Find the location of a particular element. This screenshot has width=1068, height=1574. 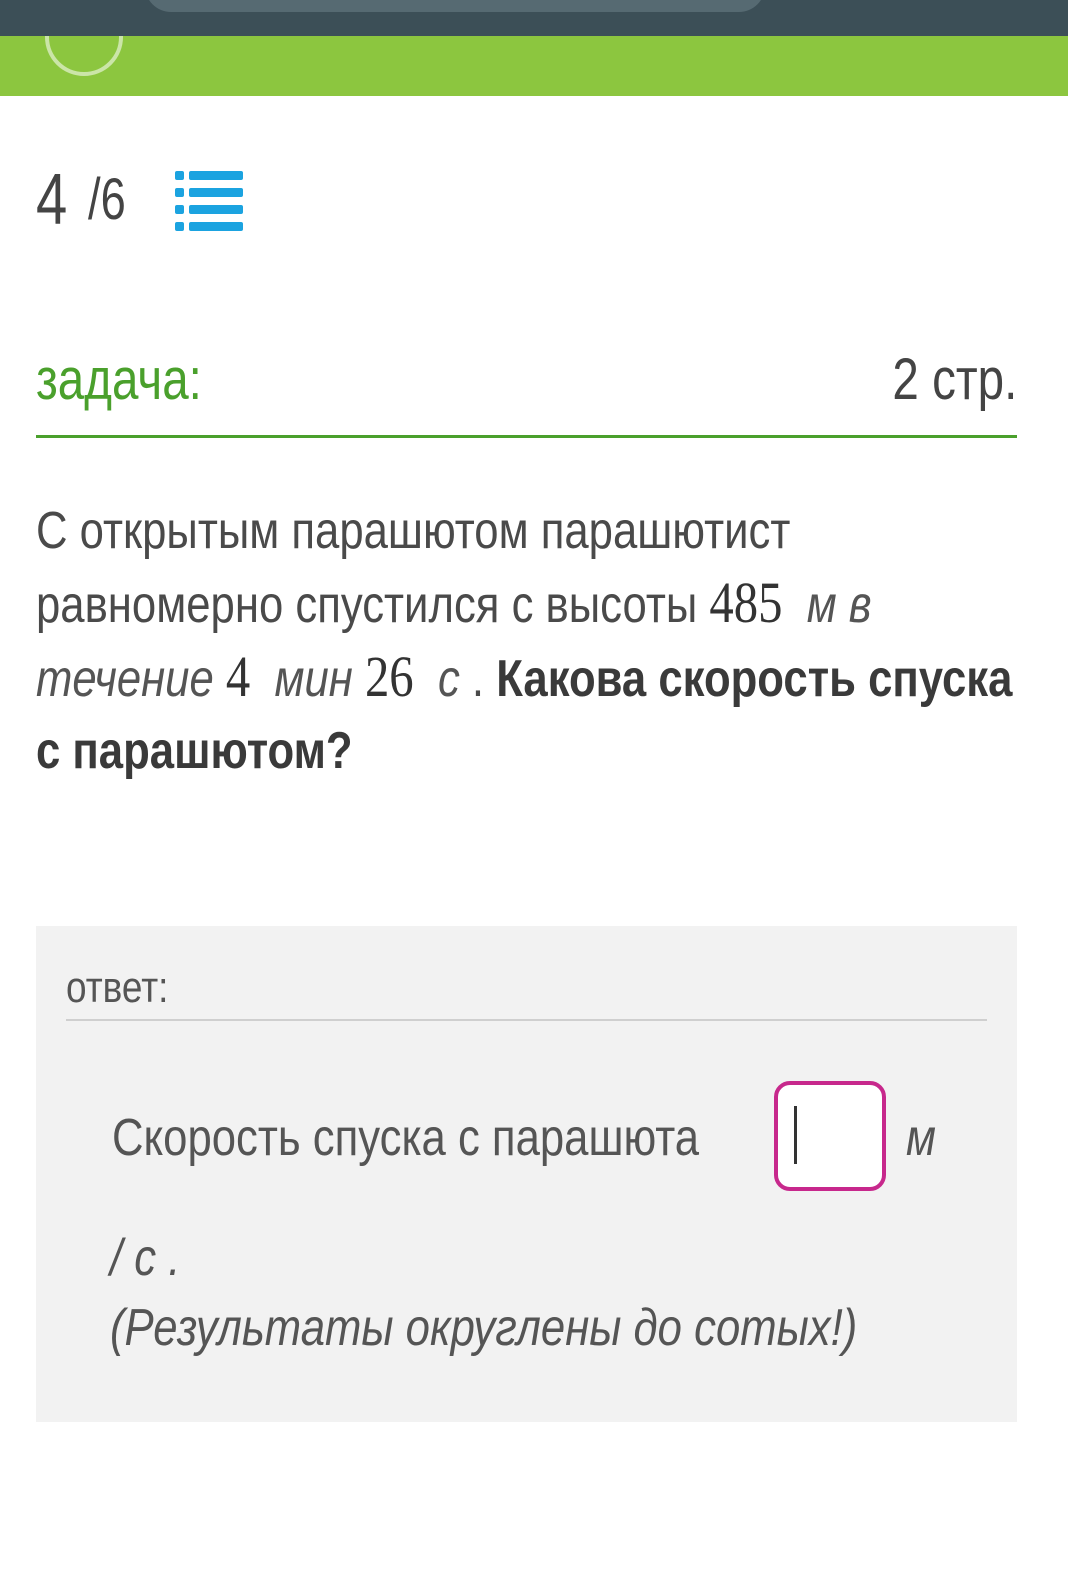

rounding-note: (Результаты округлены до сотых!) is located at coordinates (484, 1328).